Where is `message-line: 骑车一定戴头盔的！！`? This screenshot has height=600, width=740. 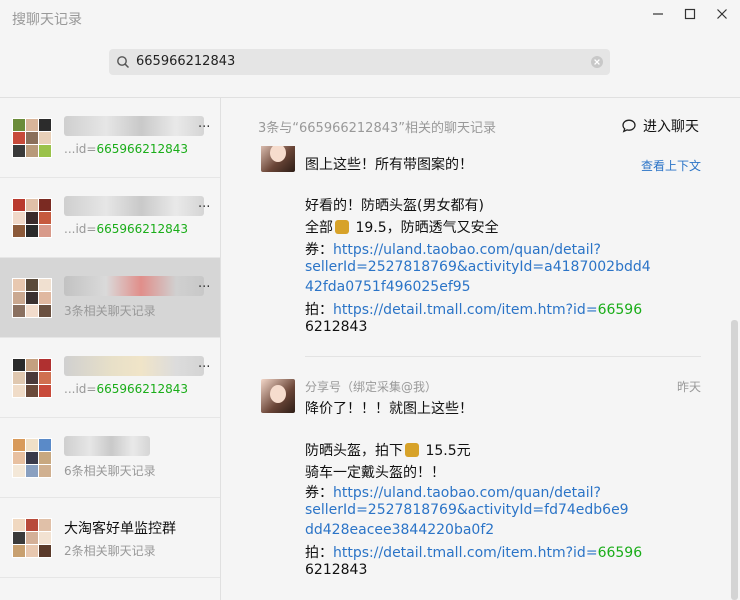 message-line: 骑车一定戴头盔的！！ is located at coordinates (375, 473).